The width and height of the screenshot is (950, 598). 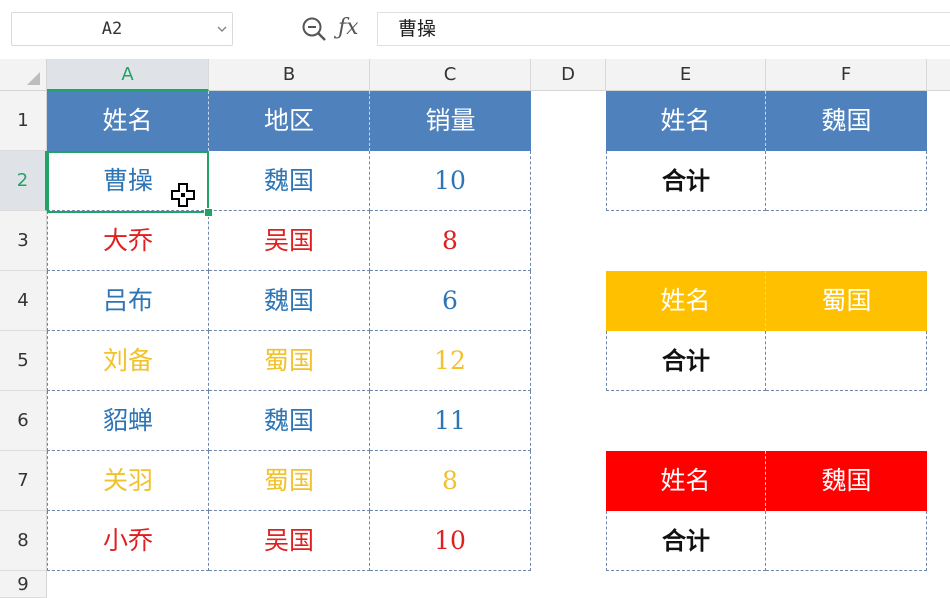 I want to click on table-cell-name: 吕布, so click(x=128, y=301).